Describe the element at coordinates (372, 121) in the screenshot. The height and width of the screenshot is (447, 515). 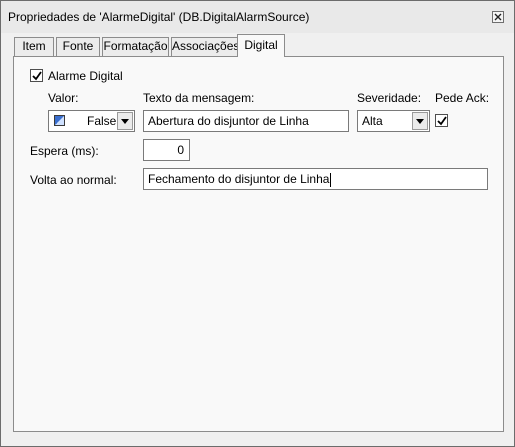
I see `severidade-selected: Alta` at that location.